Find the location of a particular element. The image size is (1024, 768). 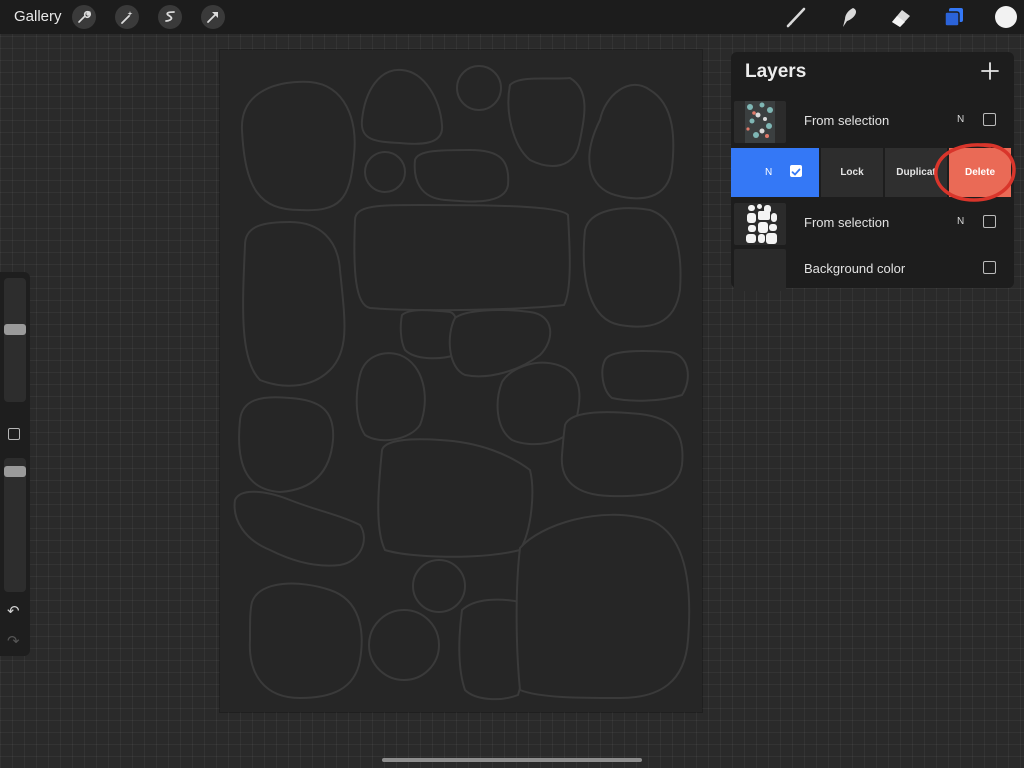

layers-title: Layers is located at coordinates (776, 71).